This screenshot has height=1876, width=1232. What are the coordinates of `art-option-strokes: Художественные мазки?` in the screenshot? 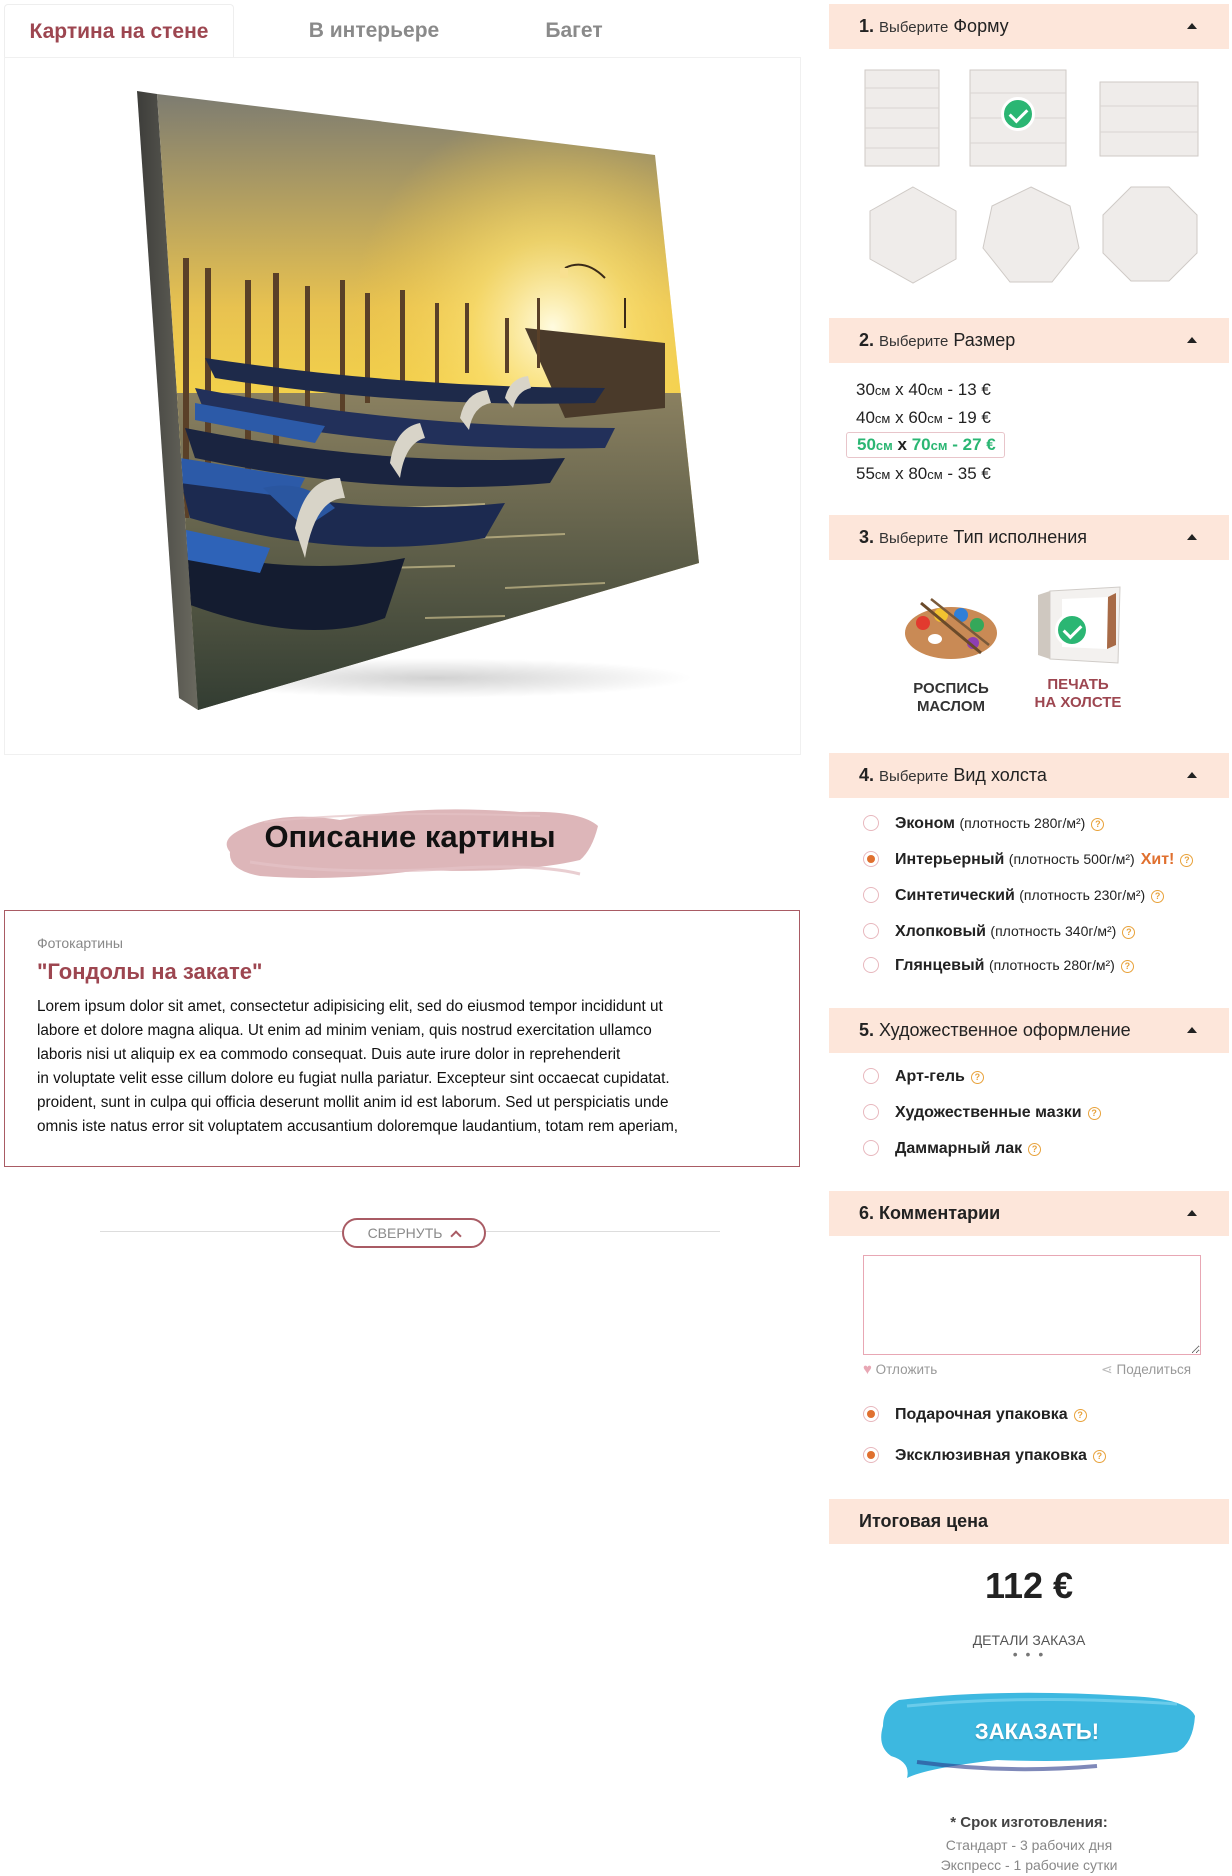 It's located at (982, 1113).